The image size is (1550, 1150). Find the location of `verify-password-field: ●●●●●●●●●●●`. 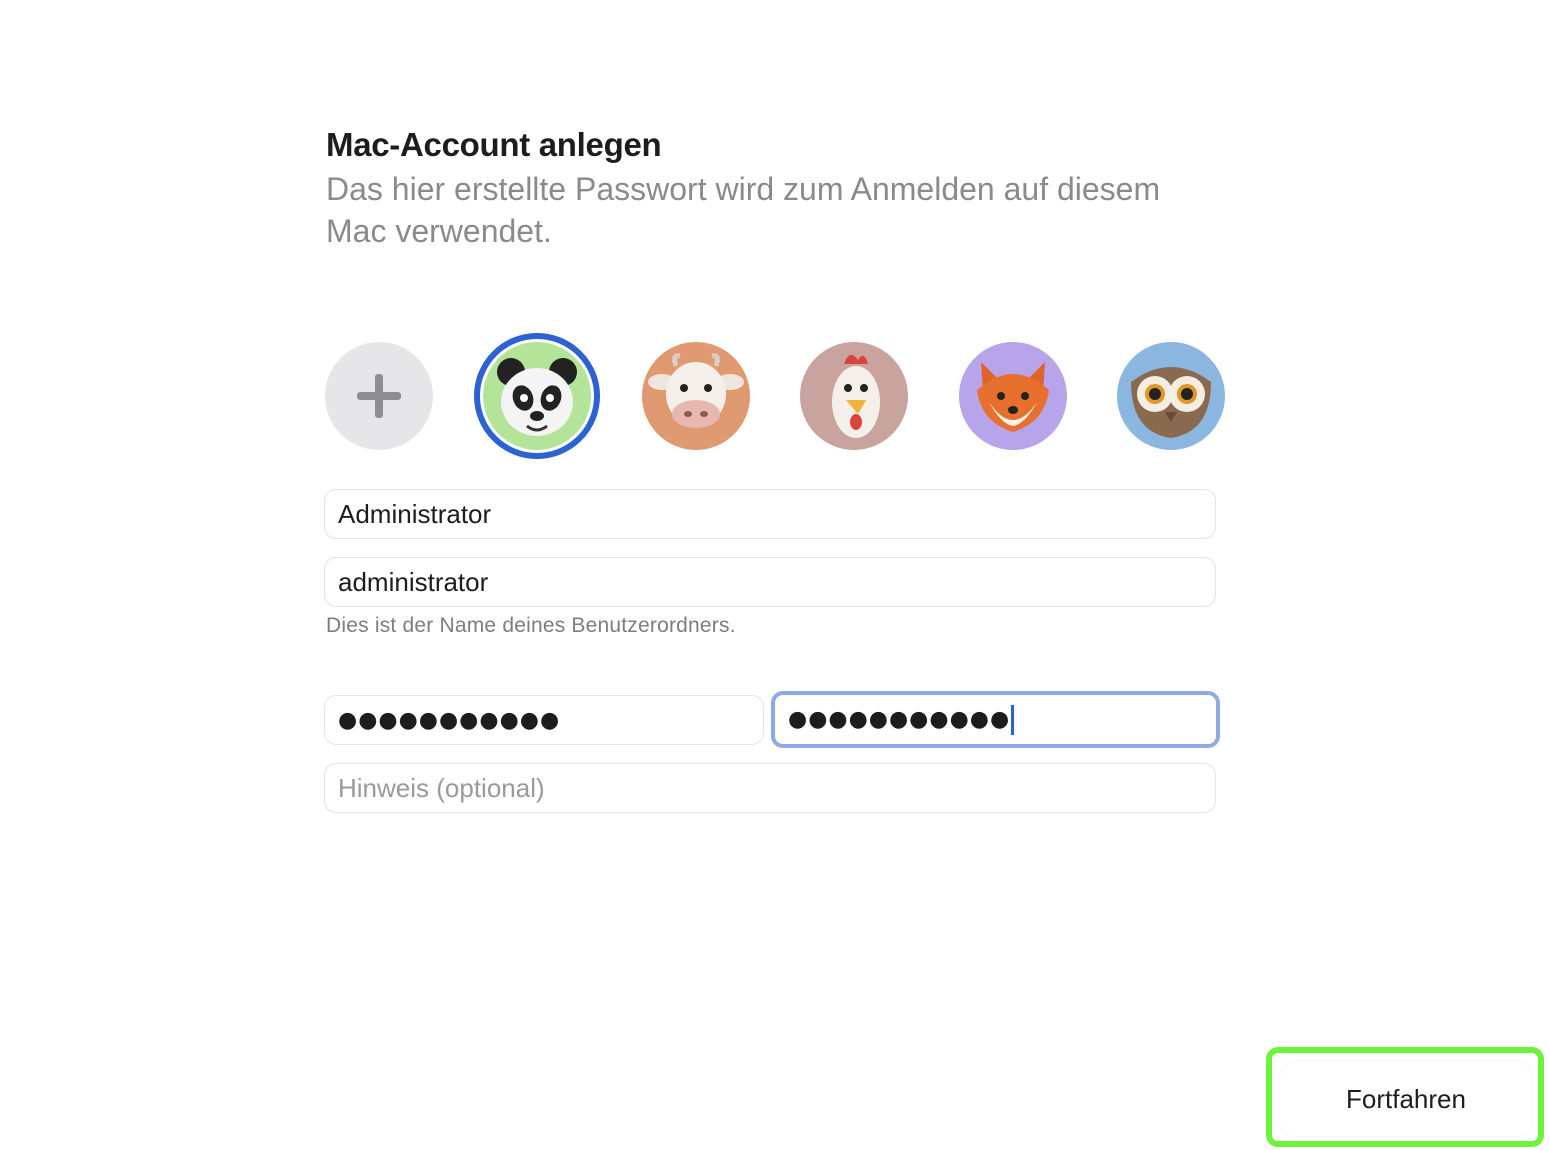

verify-password-field: ●●●●●●●●●●● is located at coordinates (995, 719).